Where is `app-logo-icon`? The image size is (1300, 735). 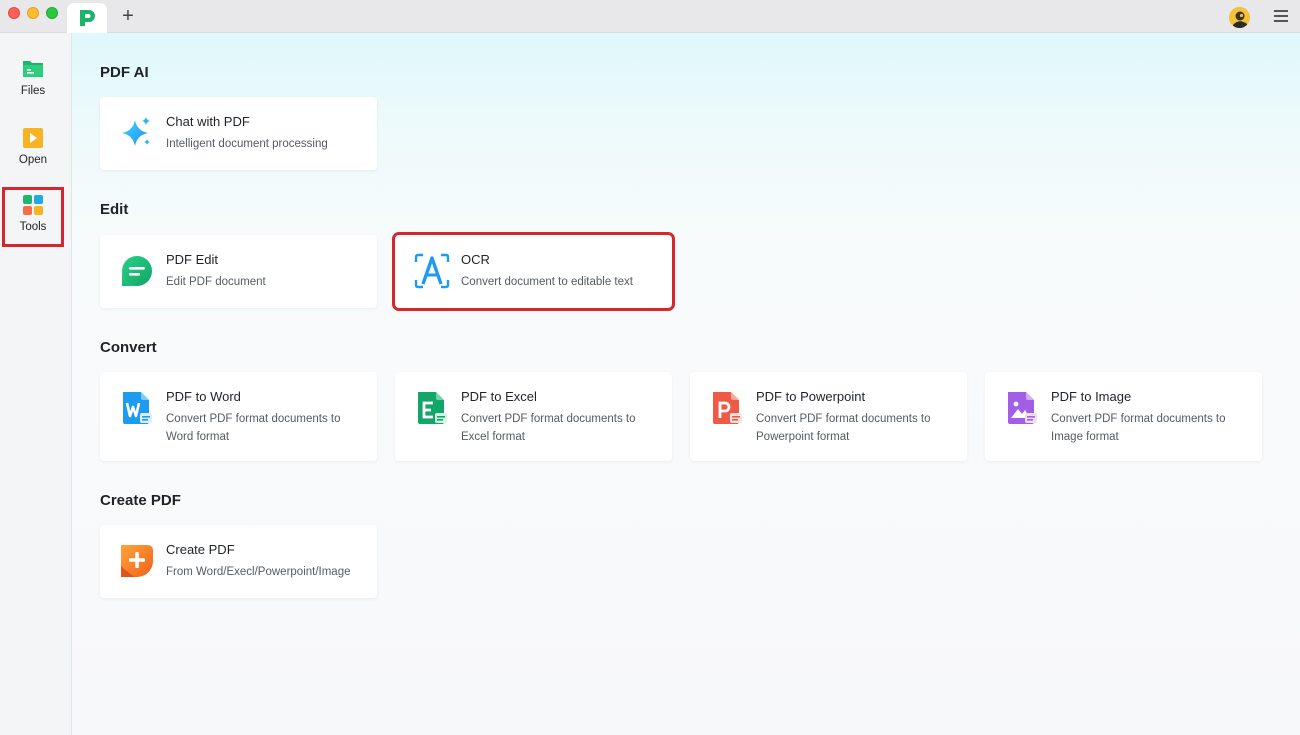
app-logo-icon is located at coordinates (87, 18).